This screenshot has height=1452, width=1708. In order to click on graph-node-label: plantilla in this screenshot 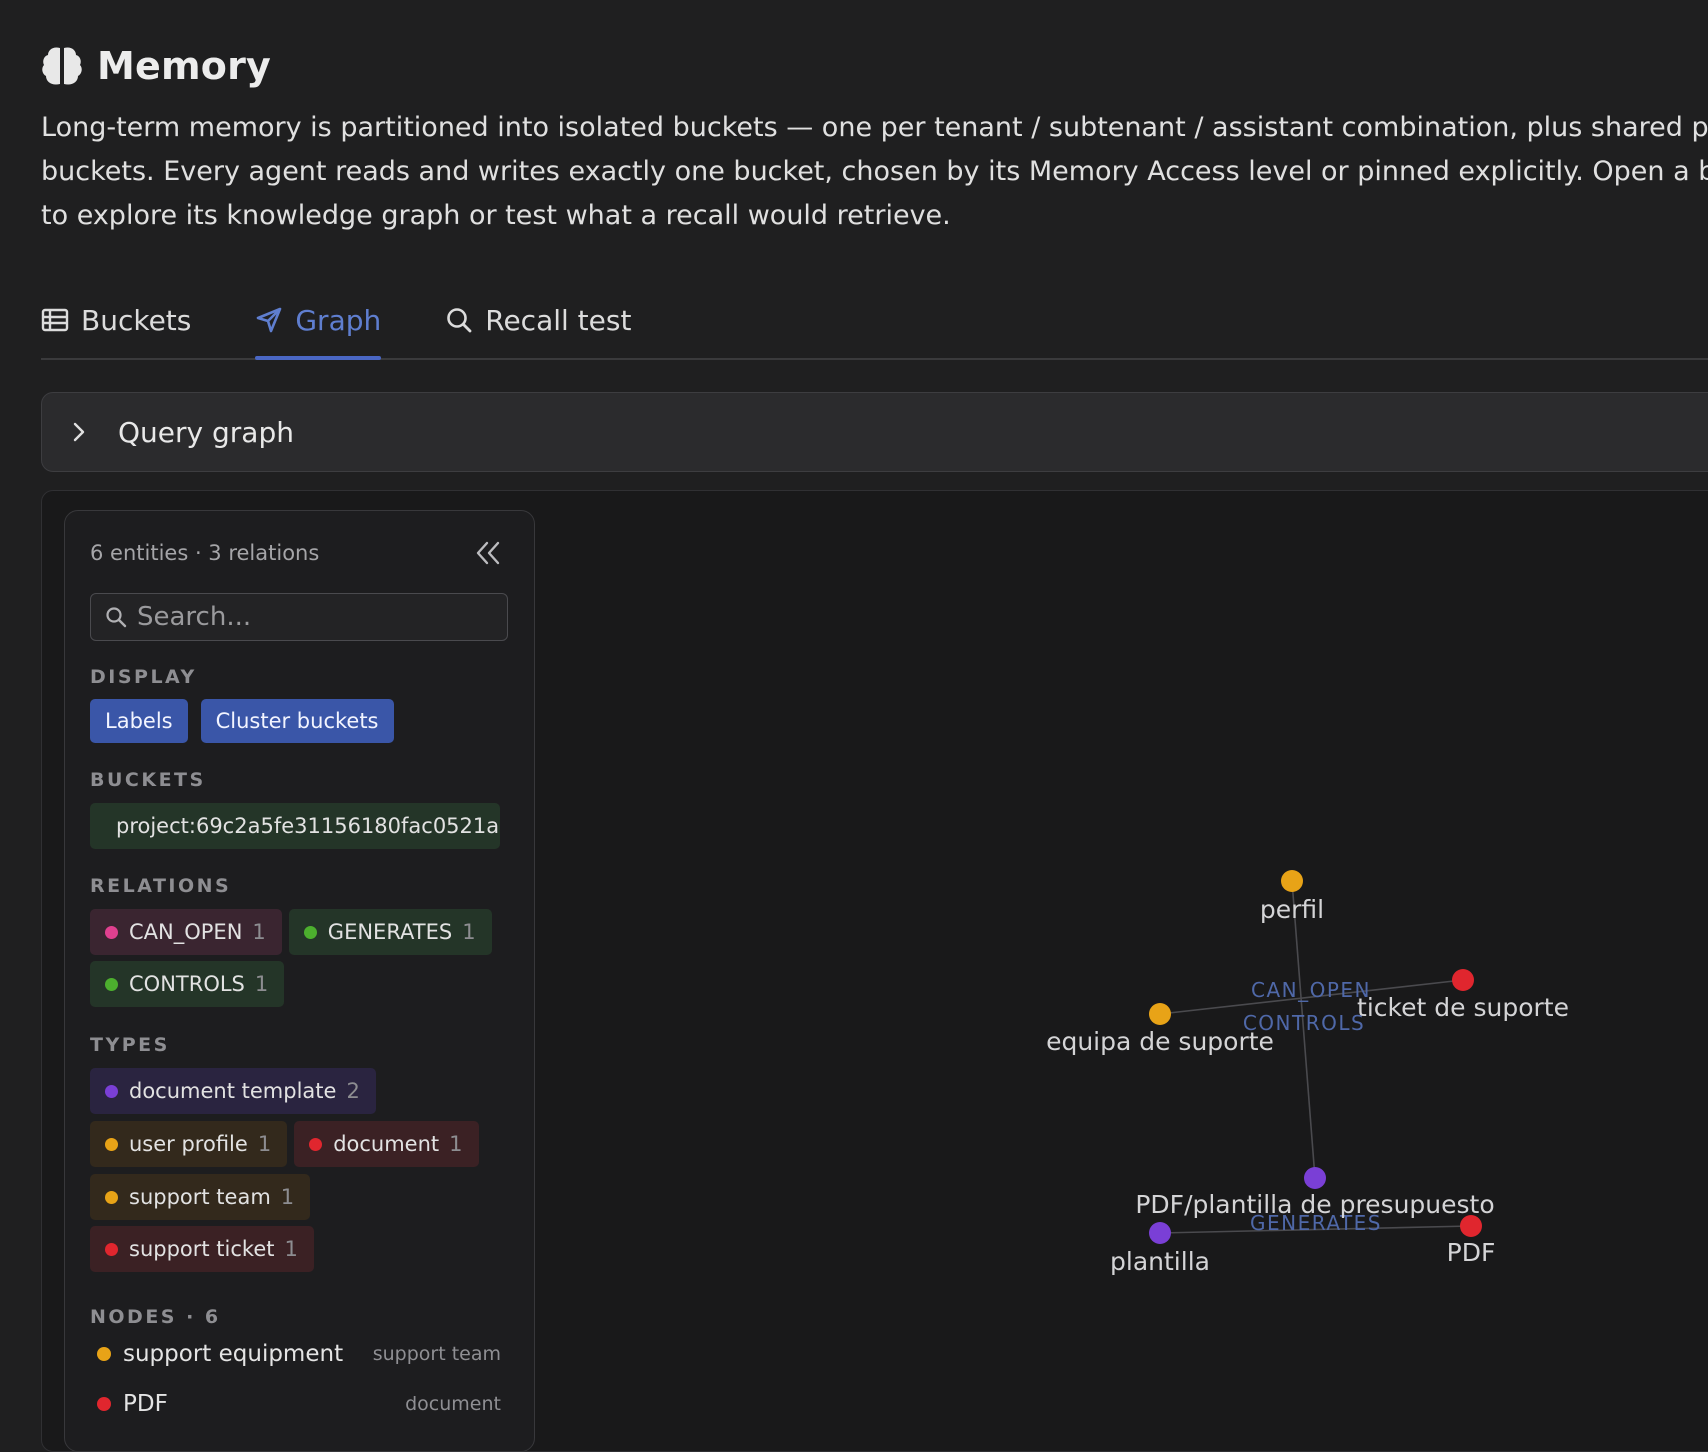, I will do `click(1160, 1261)`.